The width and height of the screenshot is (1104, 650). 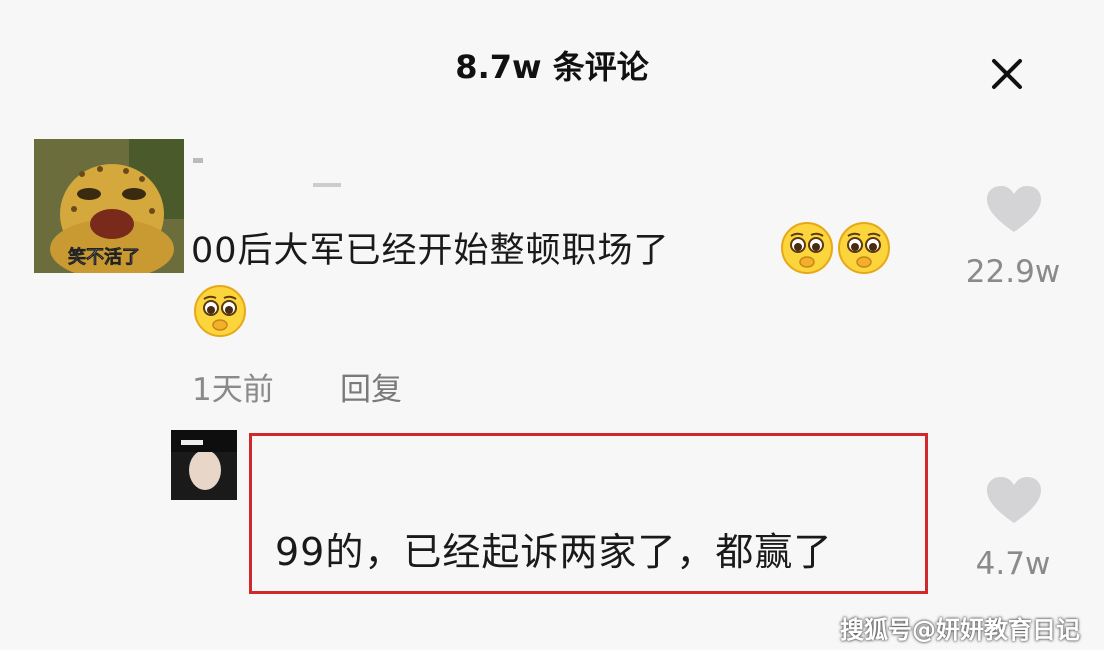 What do you see at coordinates (233, 390) in the screenshot?
I see `comment-time: 1天前` at bounding box center [233, 390].